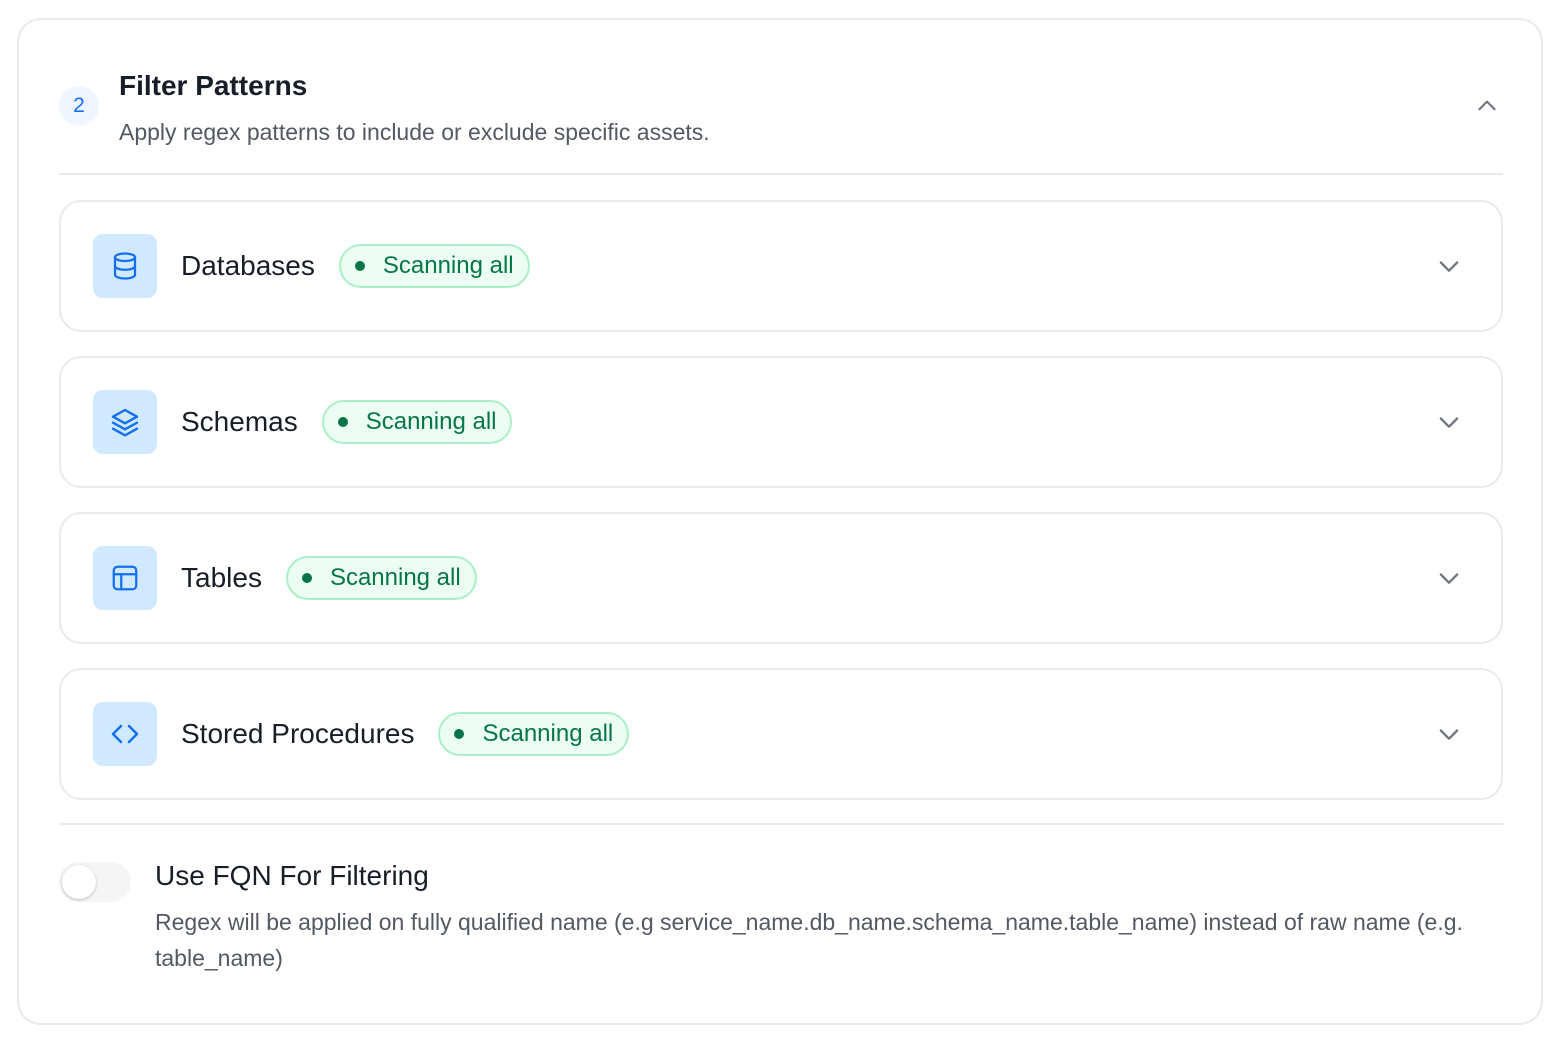 The image size is (1554, 1040). I want to click on filter-item-label: Tables, so click(221, 577).